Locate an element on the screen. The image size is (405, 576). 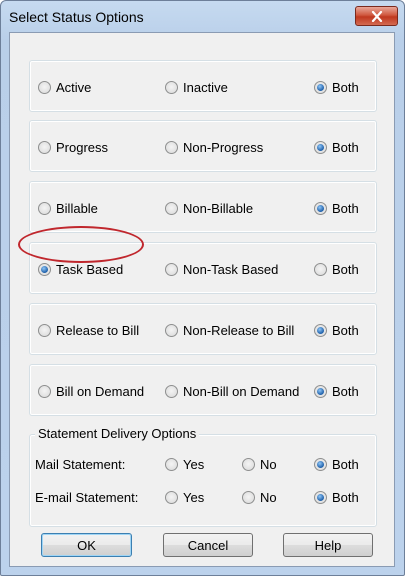
radio-mail-both is located at coordinates (320, 464).